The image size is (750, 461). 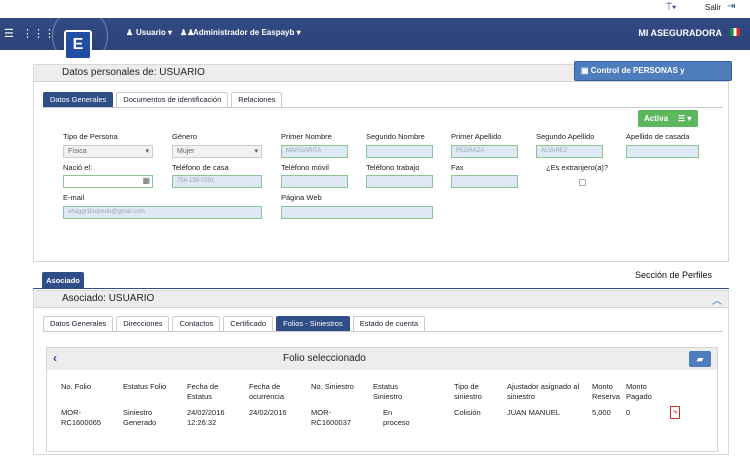 I want to click on fax-field, so click(x=484, y=181).